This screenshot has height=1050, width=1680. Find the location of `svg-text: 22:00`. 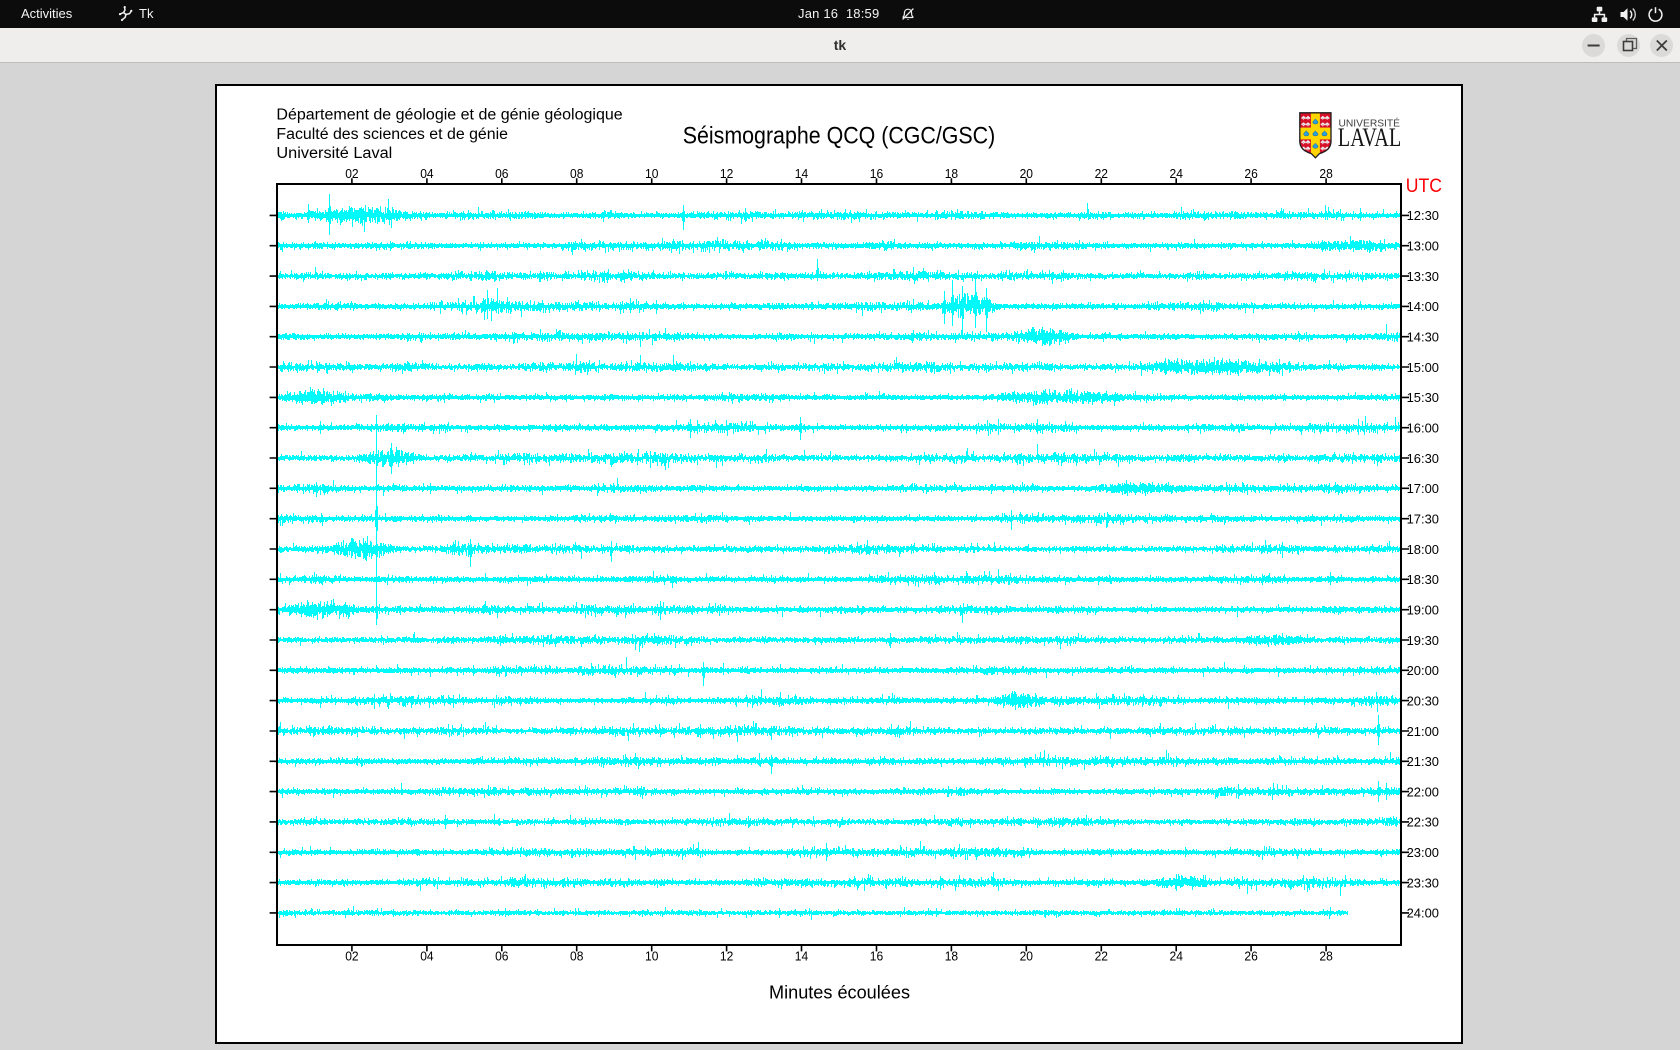

svg-text: 22:00 is located at coordinates (1423, 791).